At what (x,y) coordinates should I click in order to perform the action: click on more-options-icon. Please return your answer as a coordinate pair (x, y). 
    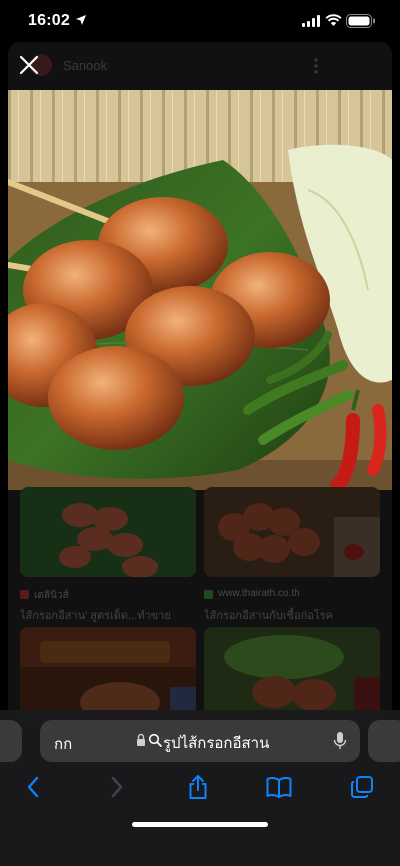
    Looking at the image, I should click on (316, 66).